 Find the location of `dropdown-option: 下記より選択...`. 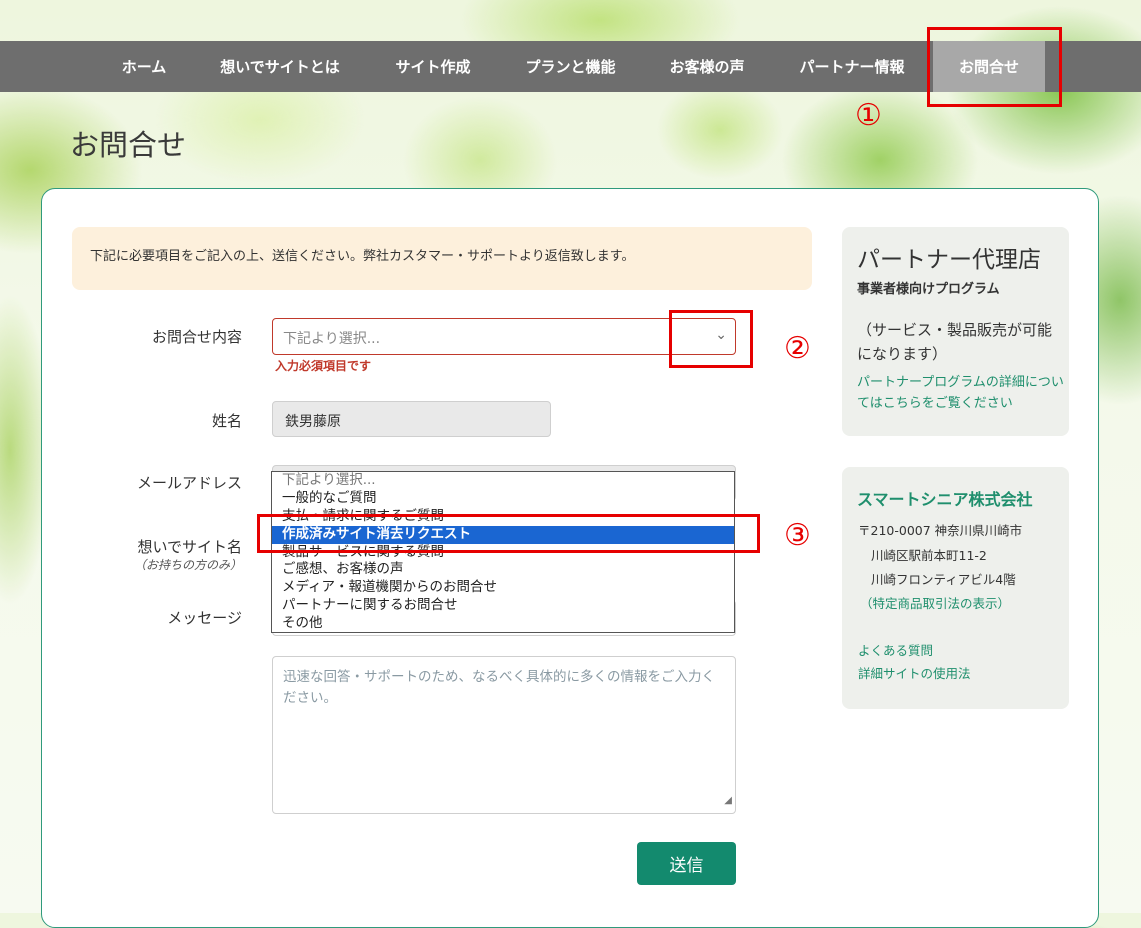

dropdown-option: 下記より選択... is located at coordinates (503, 481).